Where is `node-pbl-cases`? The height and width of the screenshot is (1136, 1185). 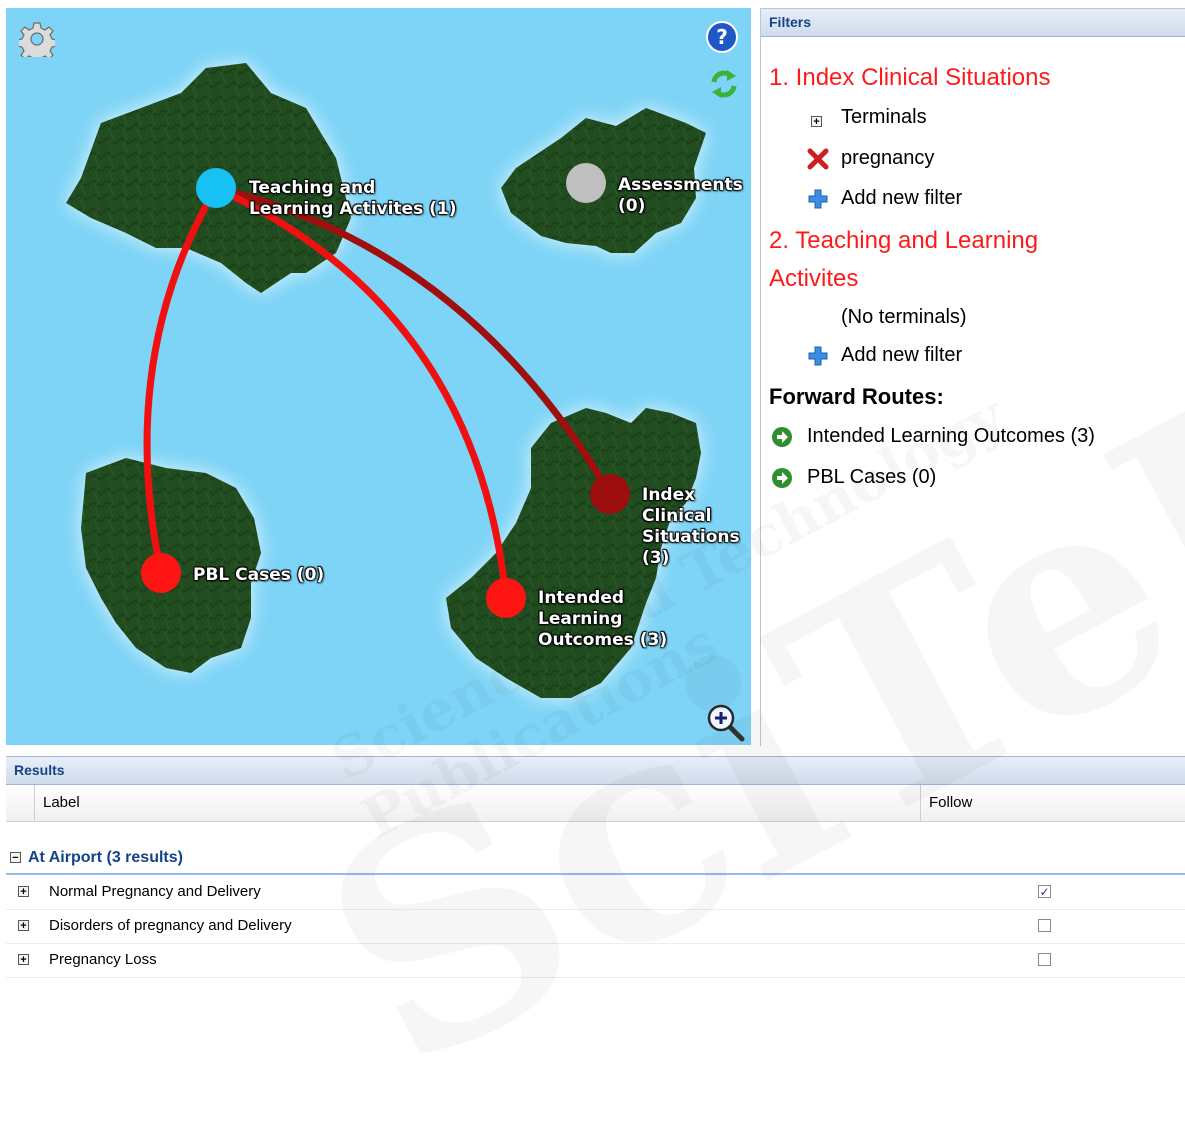
node-pbl-cases is located at coordinates (161, 573).